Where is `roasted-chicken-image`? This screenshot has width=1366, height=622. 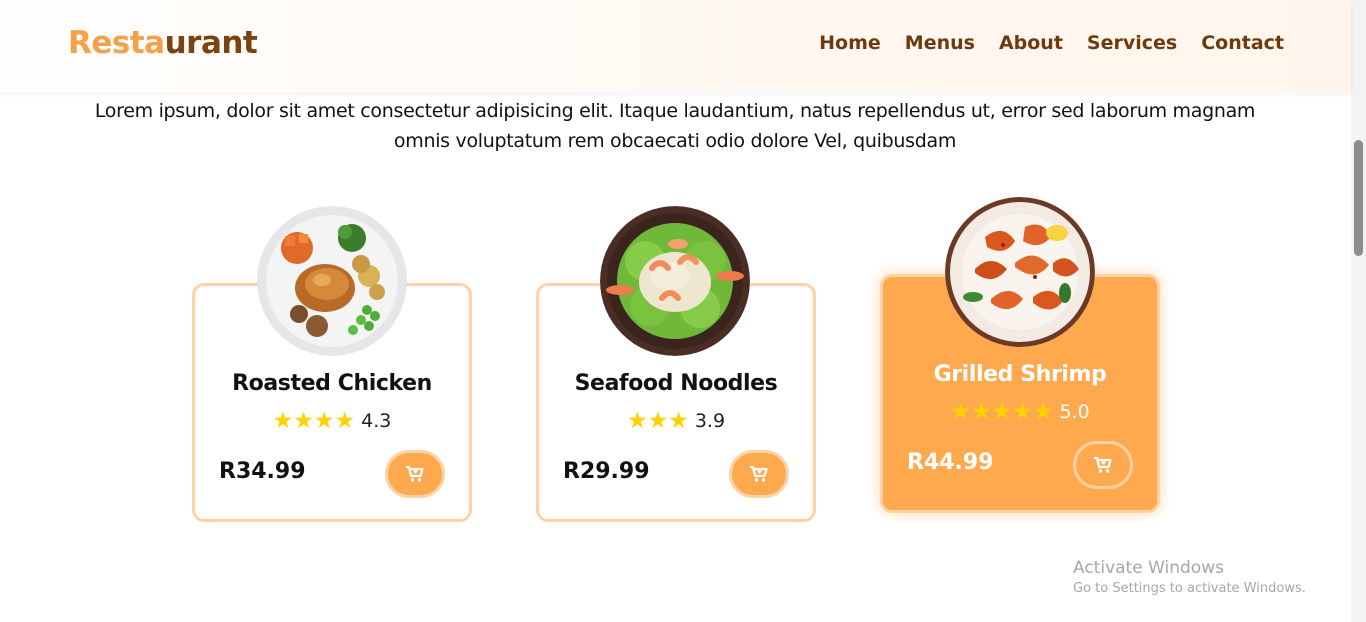 roasted-chicken-image is located at coordinates (332, 281).